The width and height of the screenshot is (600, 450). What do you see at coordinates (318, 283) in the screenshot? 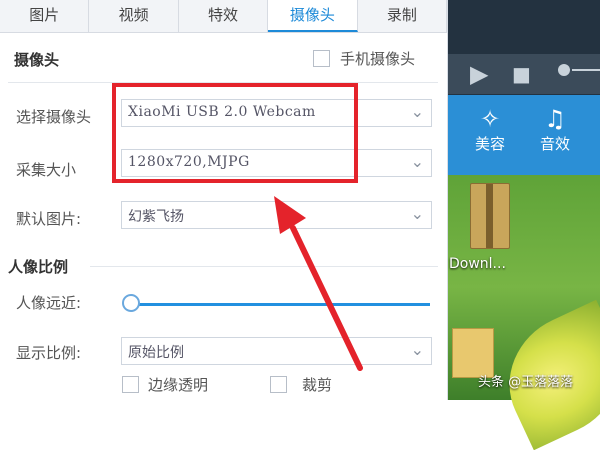
I see `annotation-arrow` at bounding box center [318, 283].